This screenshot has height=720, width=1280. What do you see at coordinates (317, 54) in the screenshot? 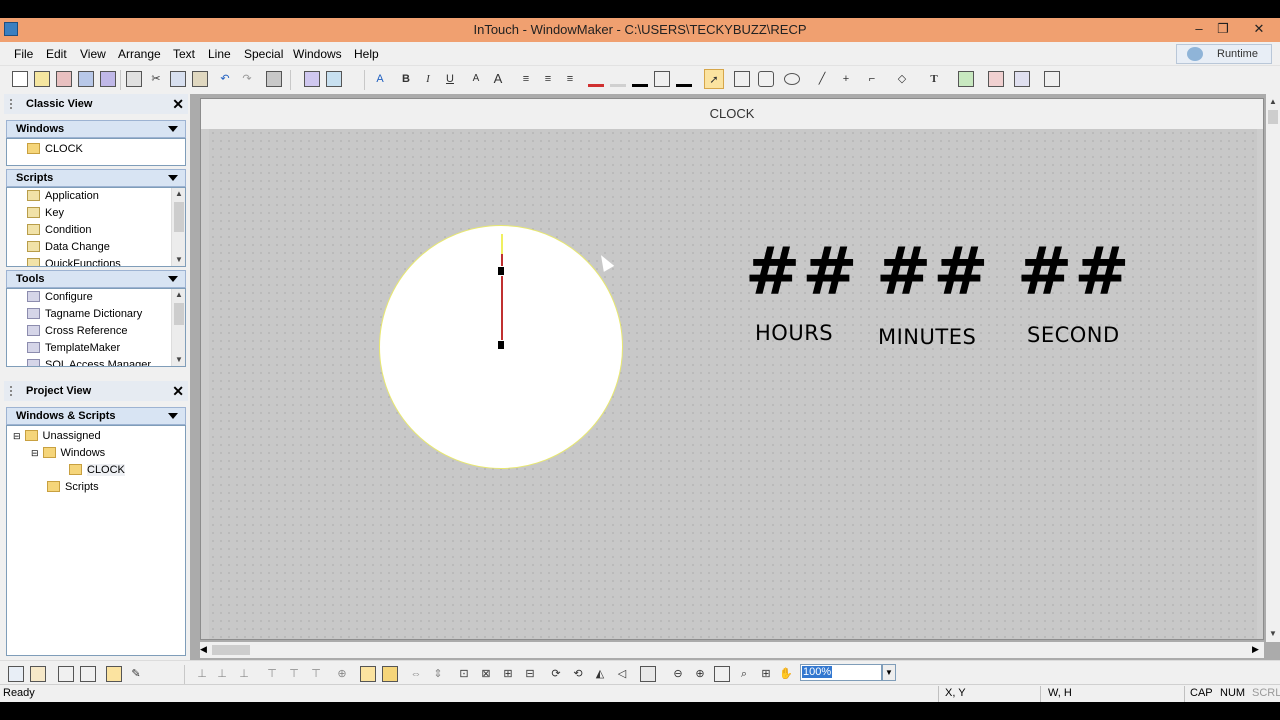
I see `menu-windows: Windows` at bounding box center [317, 54].